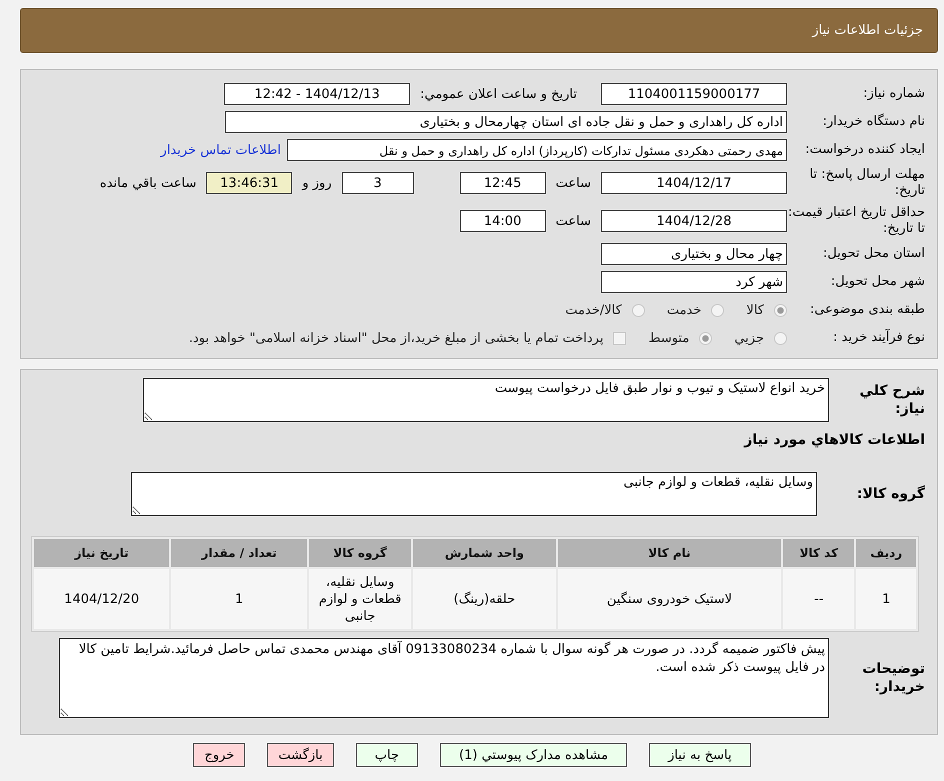 This screenshot has height=781, width=944. I want to click on text-field: 1404/12/17, so click(694, 183).